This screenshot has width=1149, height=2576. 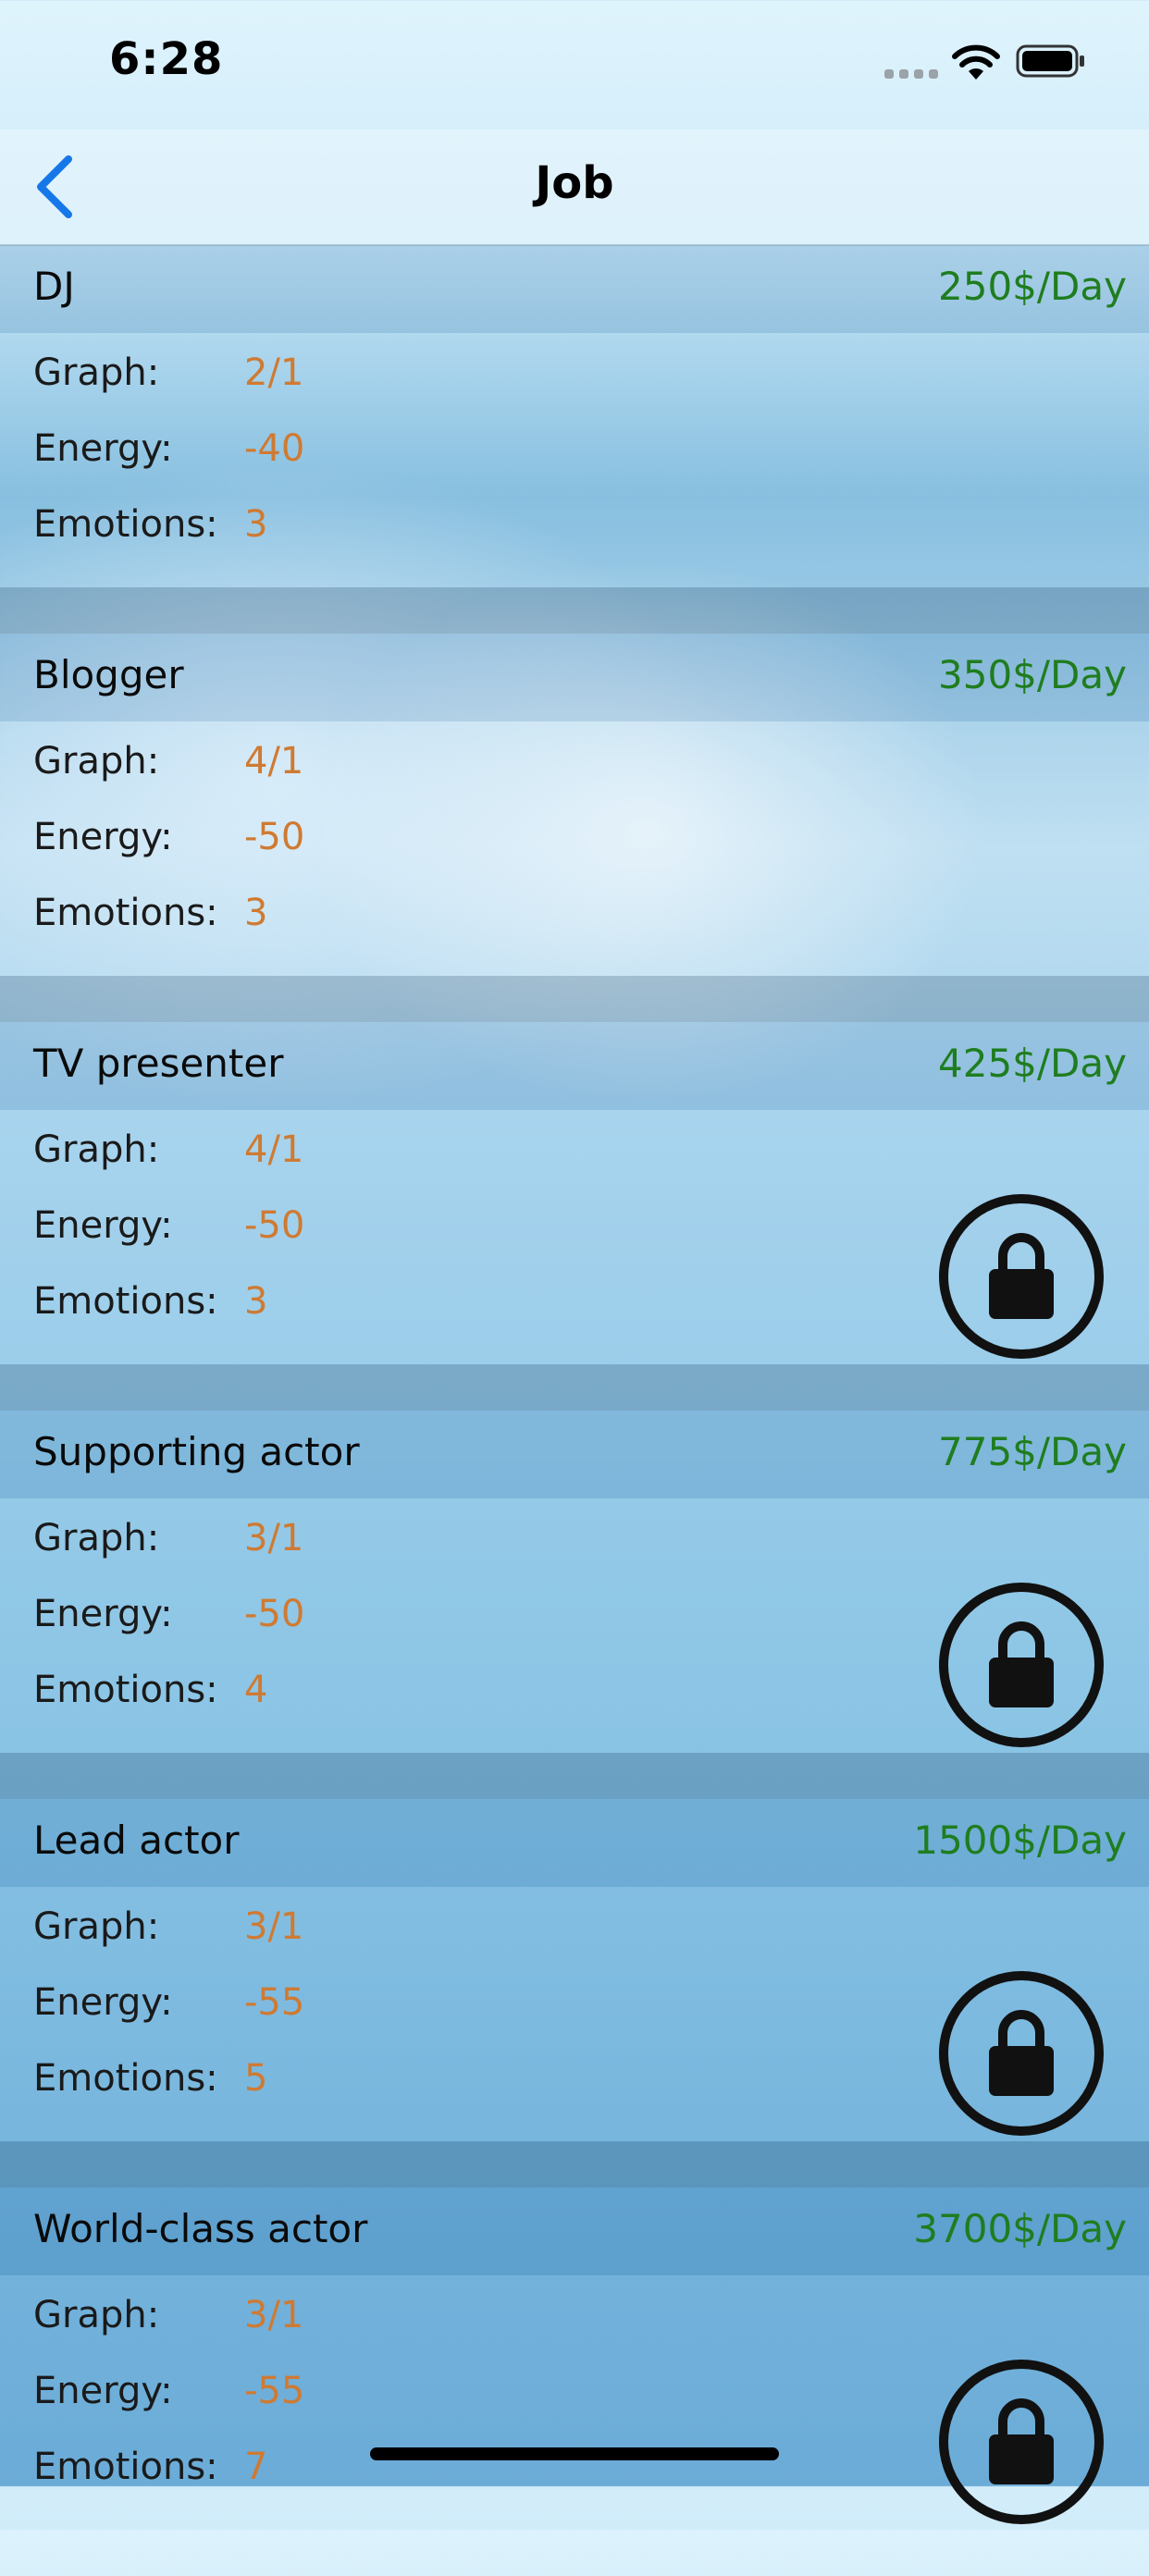 What do you see at coordinates (1050, 61) in the screenshot?
I see `battery-icon` at bounding box center [1050, 61].